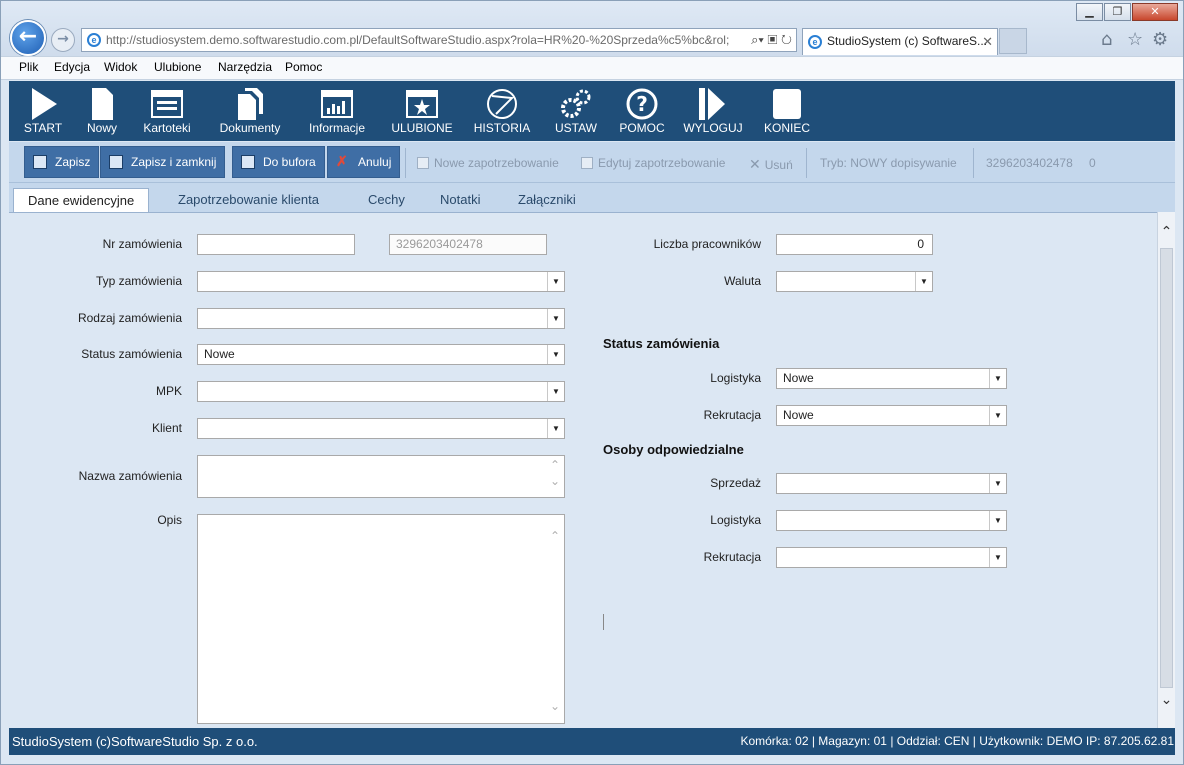 This screenshot has height=765, width=1184. Describe the element at coordinates (381, 476) in the screenshot. I see `nazwa-textarea: ⌃ ⌄` at that location.